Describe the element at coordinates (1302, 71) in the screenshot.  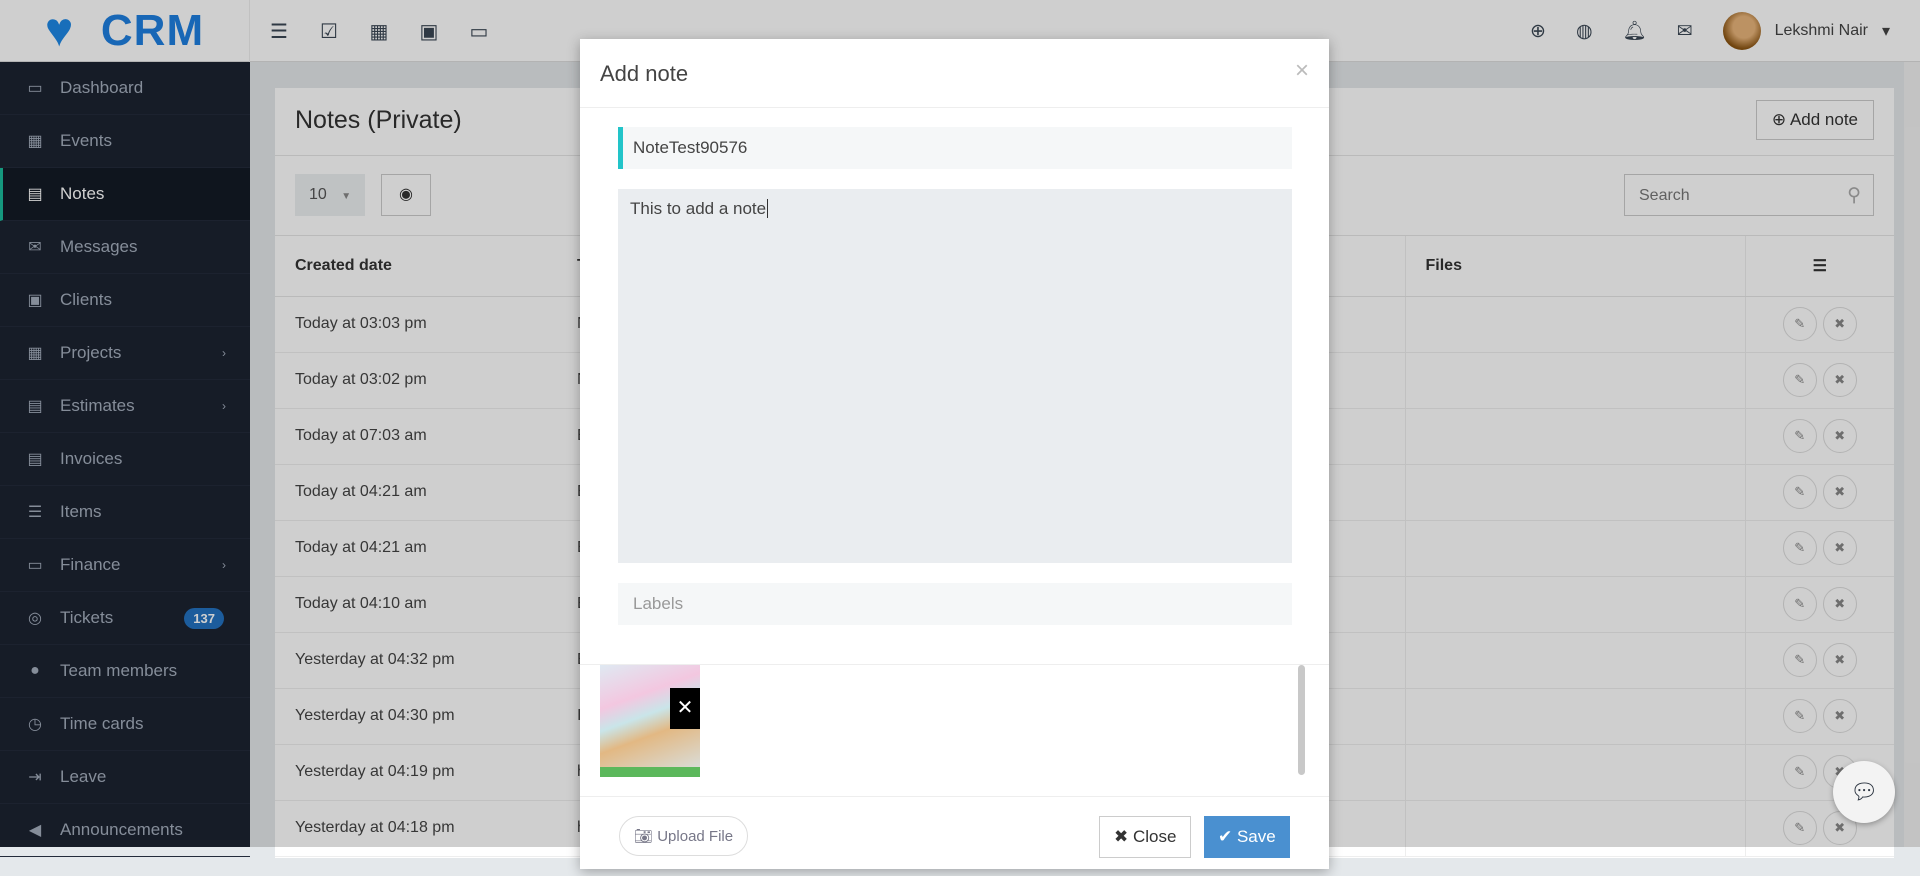
I see `close-icon: ×` at that location.